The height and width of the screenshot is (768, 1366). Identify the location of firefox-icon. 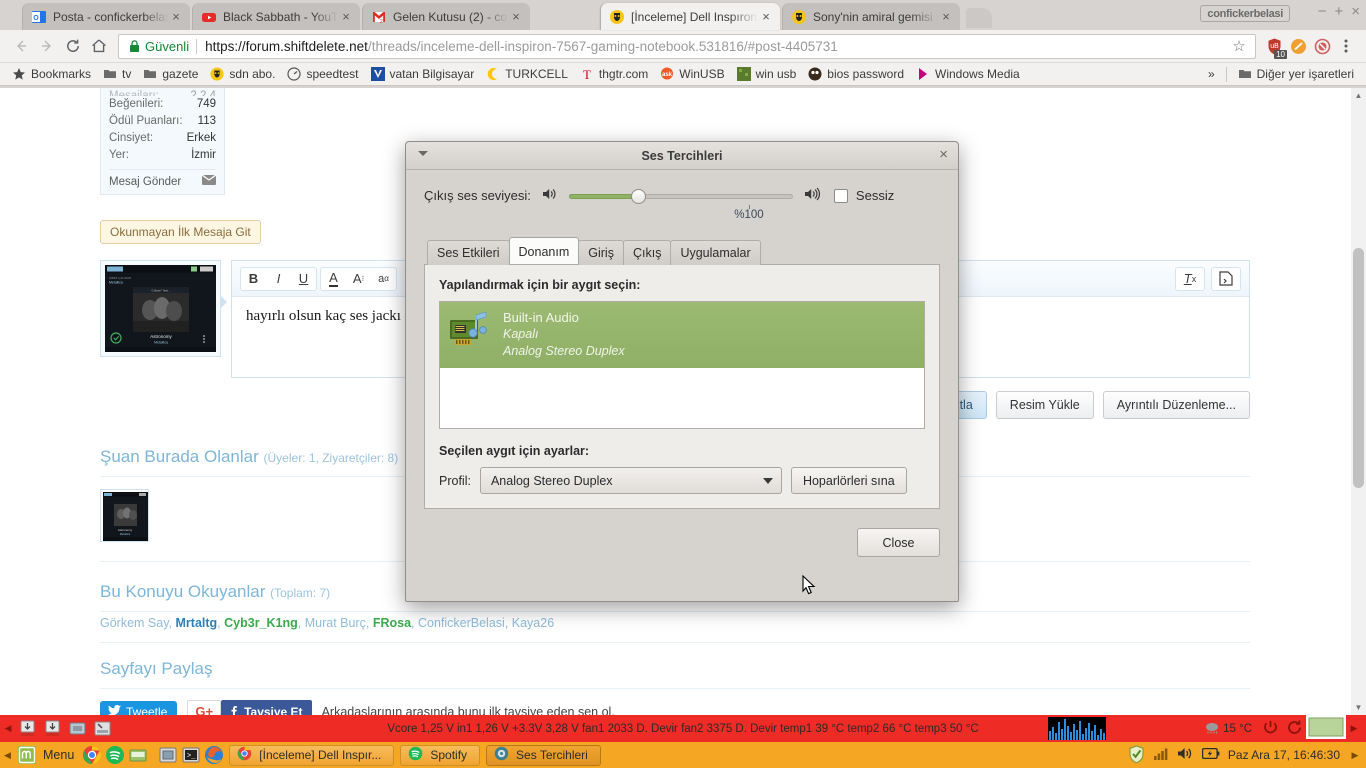
(214, 755).